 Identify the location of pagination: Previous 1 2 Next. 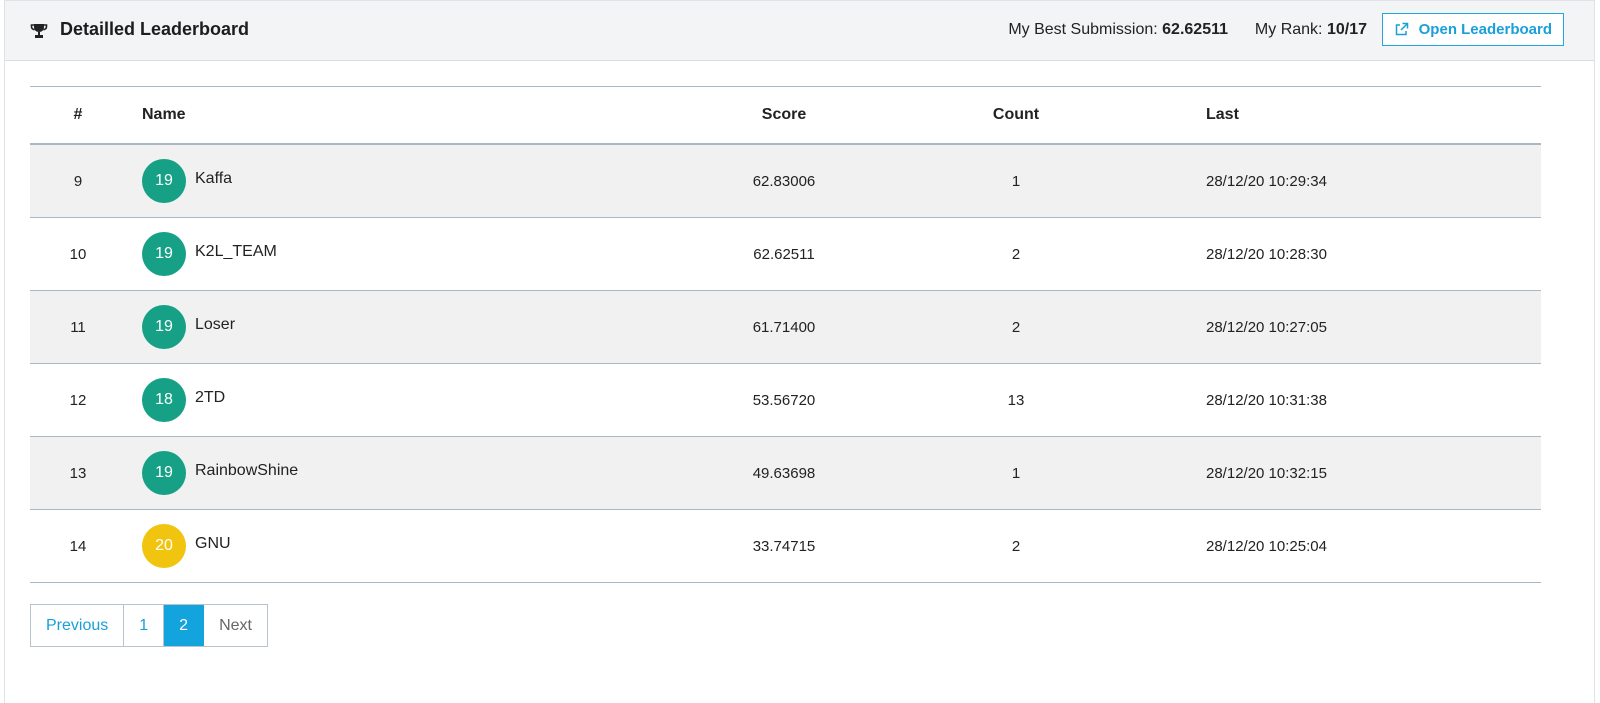
(149, 625).